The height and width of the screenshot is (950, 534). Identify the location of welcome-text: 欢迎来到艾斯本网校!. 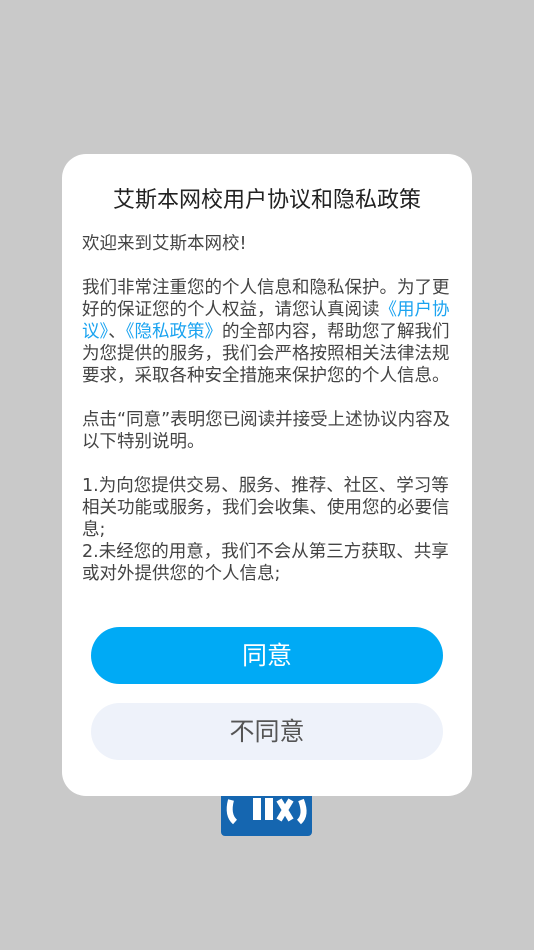
(164, 244).